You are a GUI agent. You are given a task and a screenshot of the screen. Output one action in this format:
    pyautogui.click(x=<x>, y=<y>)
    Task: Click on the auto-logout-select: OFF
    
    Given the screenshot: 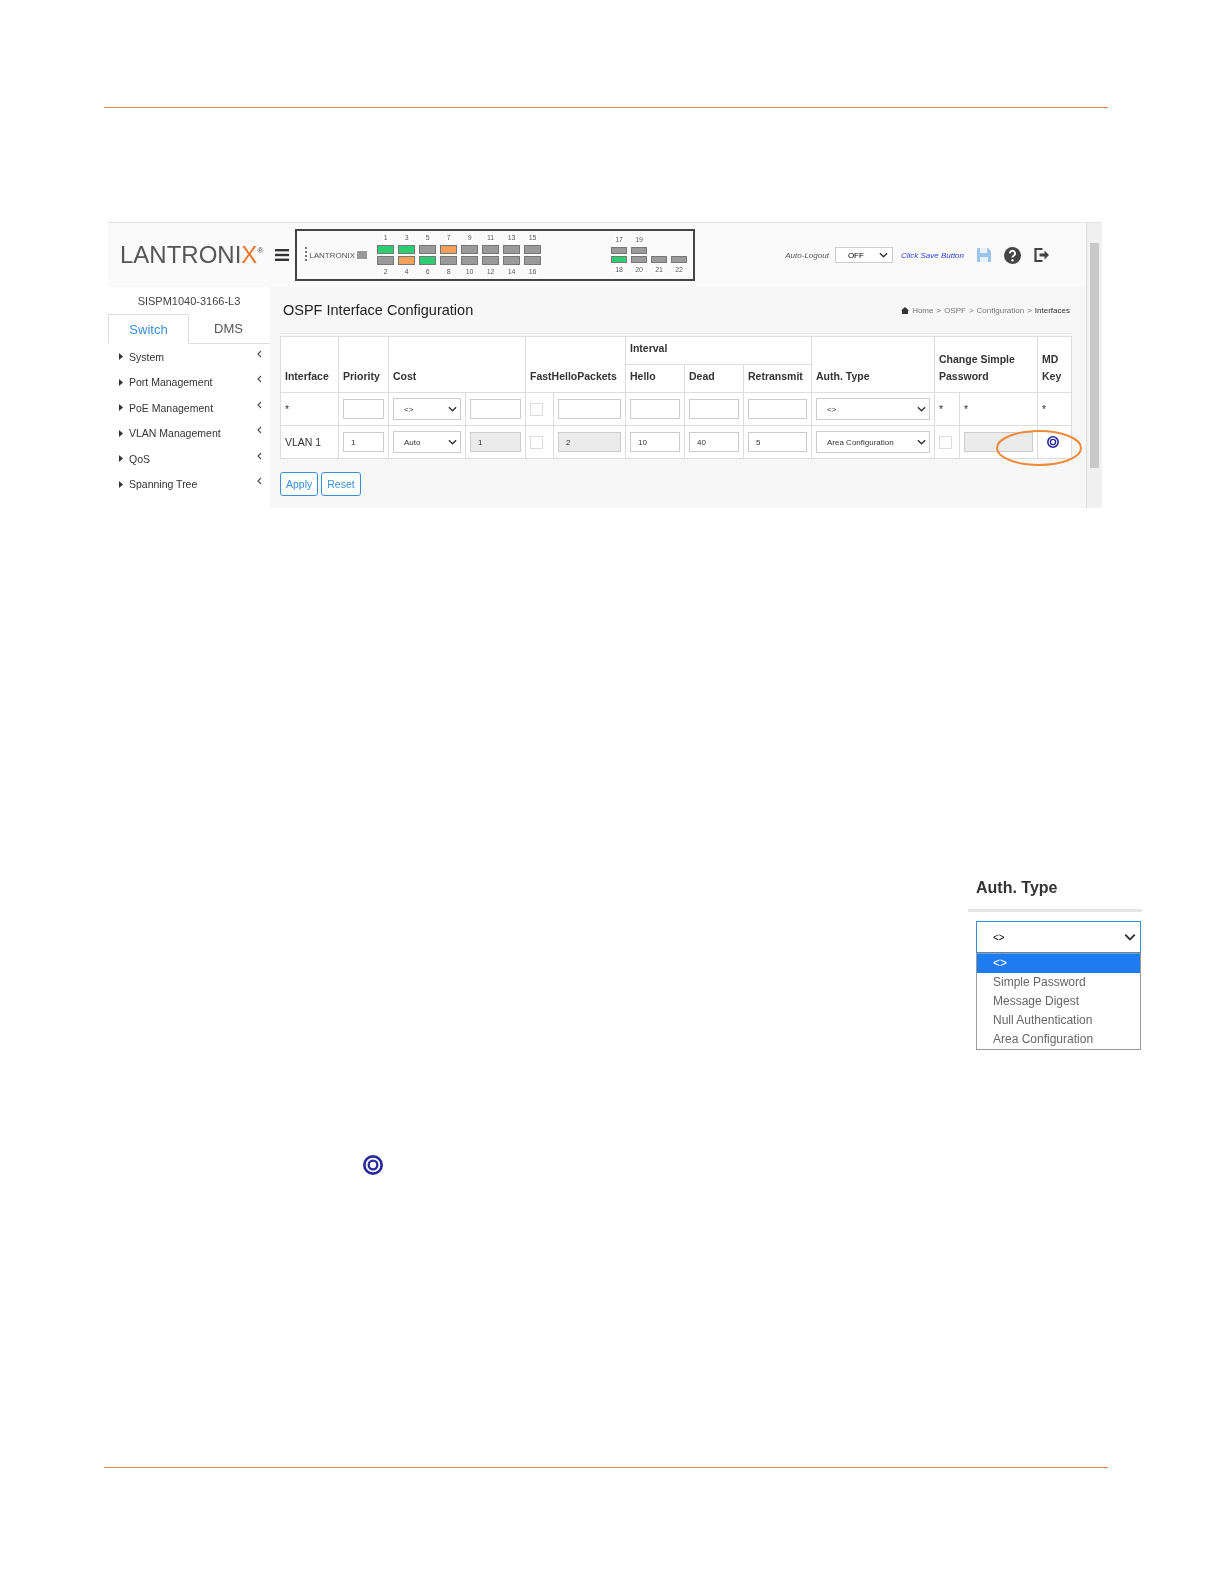 What is the action you would take?
    pyautogui.click(x=863, y=255)
    